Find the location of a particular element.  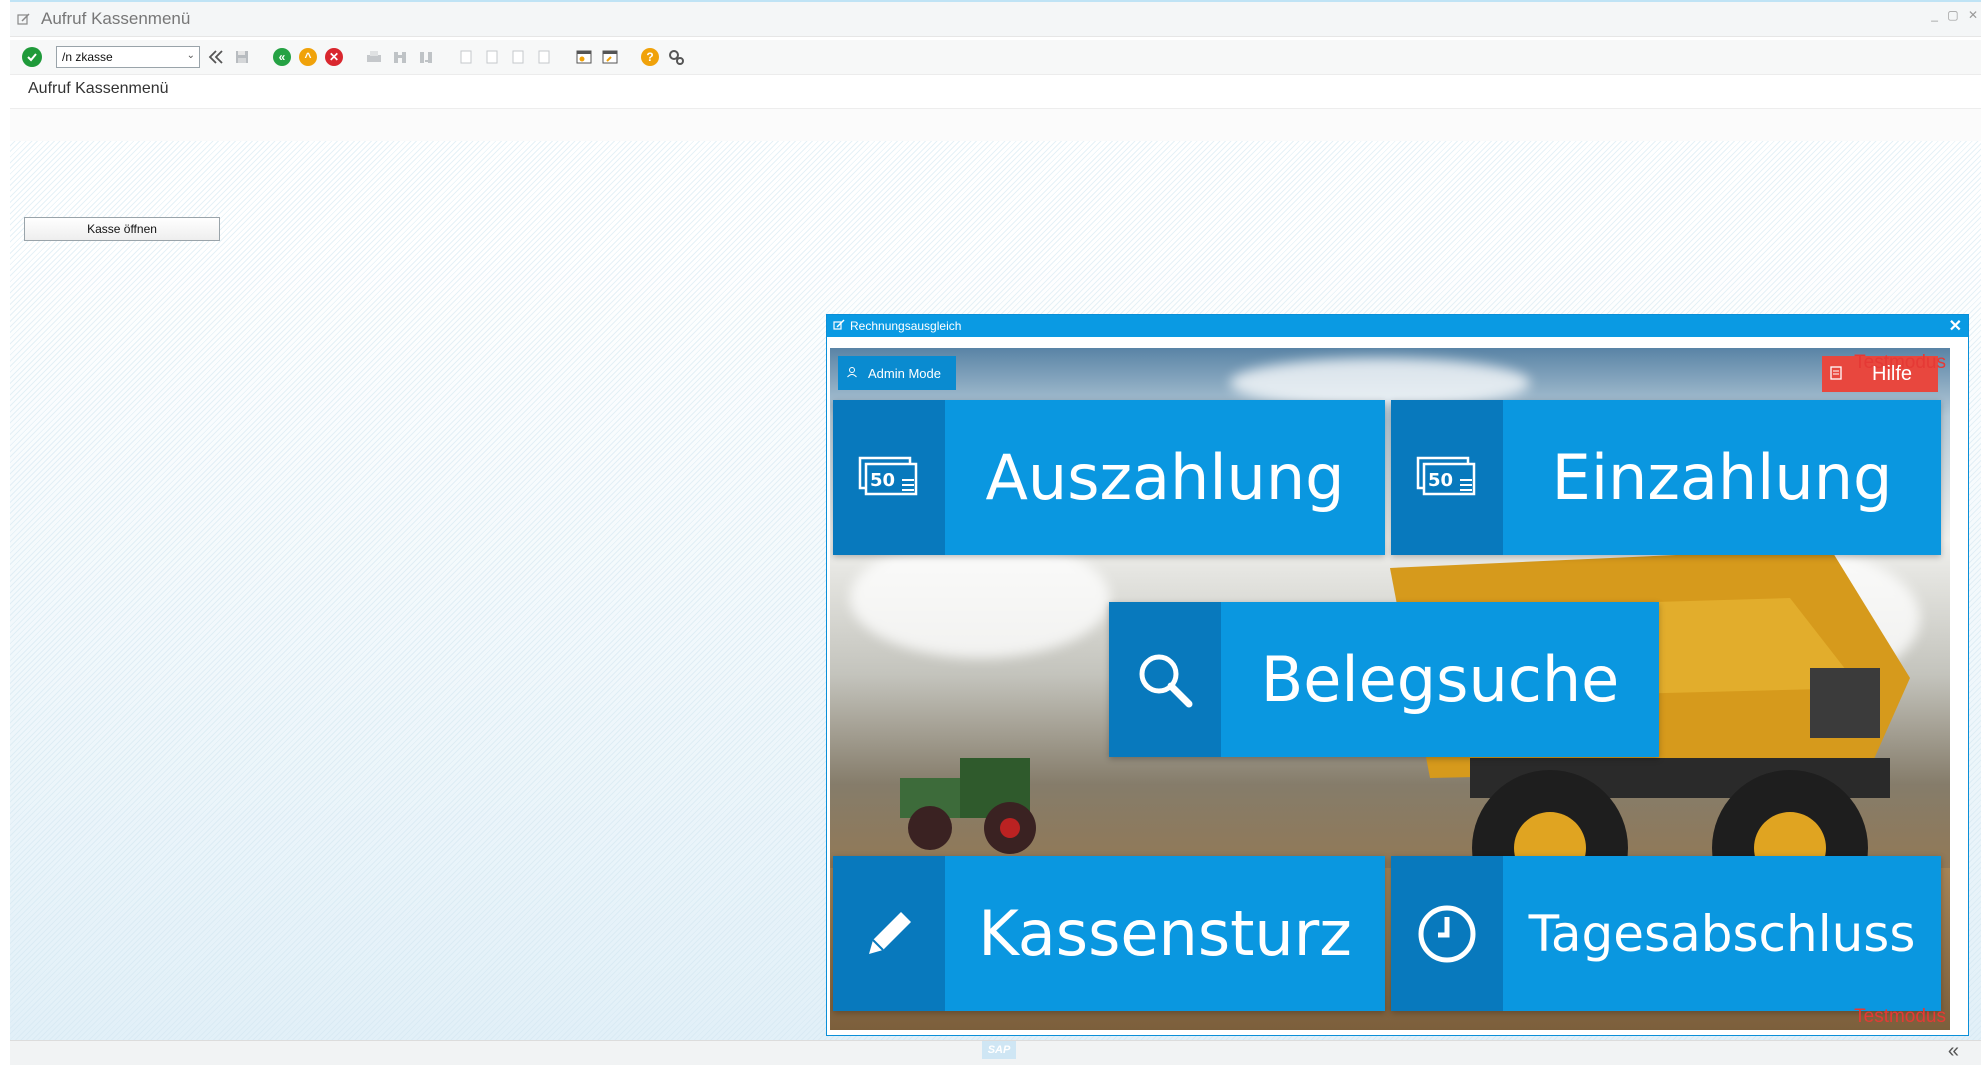

window-controls: _ ▢ ✕ is located at coordinates (1956, 15).